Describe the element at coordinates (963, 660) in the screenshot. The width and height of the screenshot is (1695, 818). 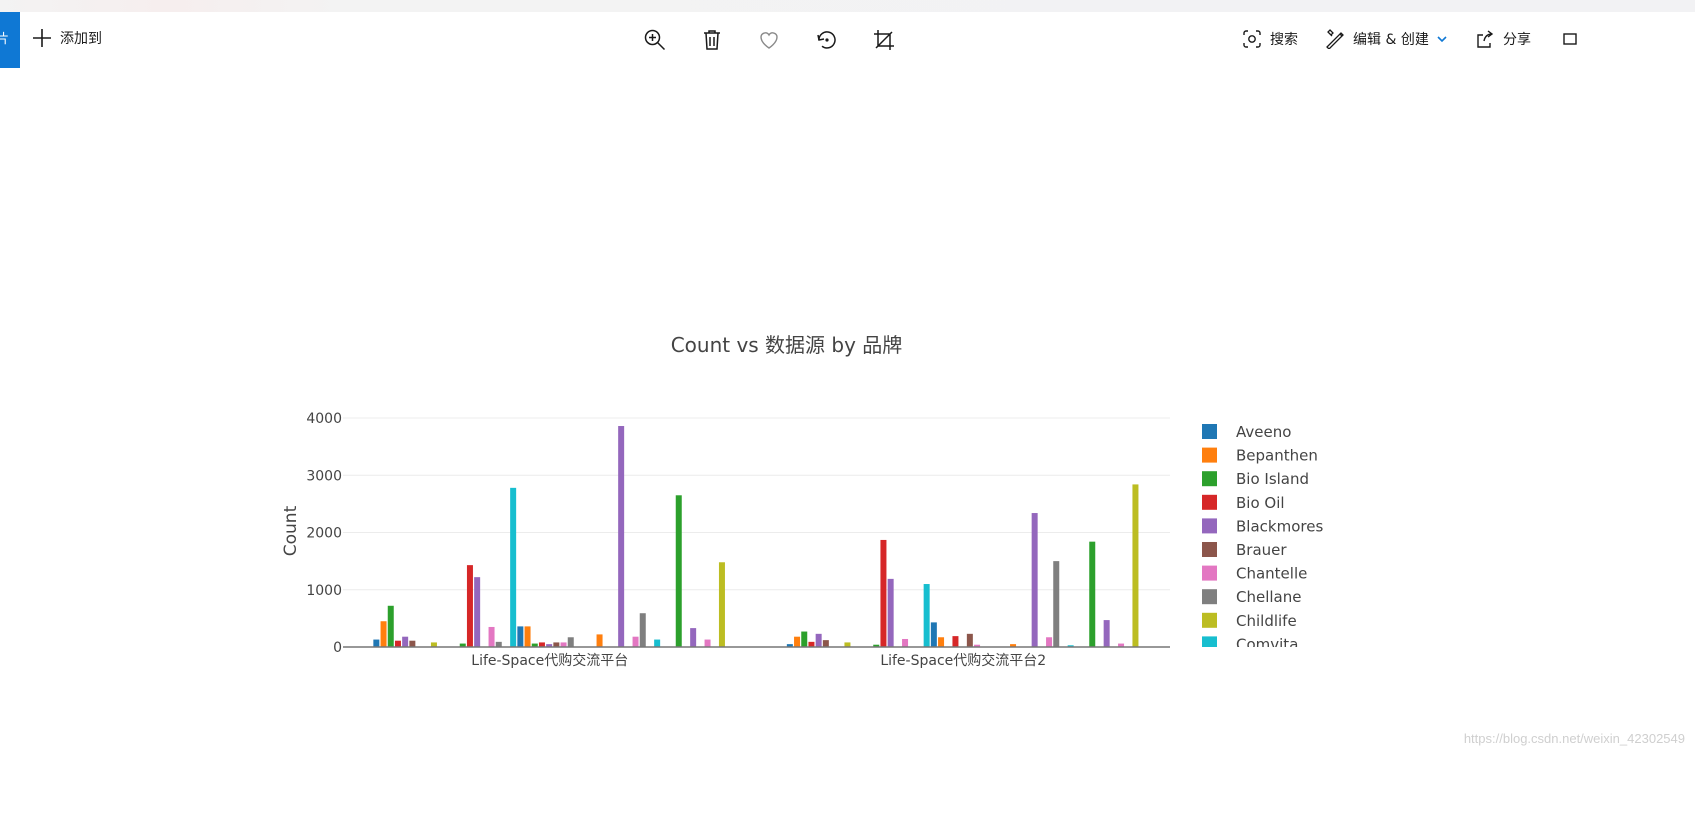
I see `x-tick-label: Life-Space代购交流平台2` at that location.